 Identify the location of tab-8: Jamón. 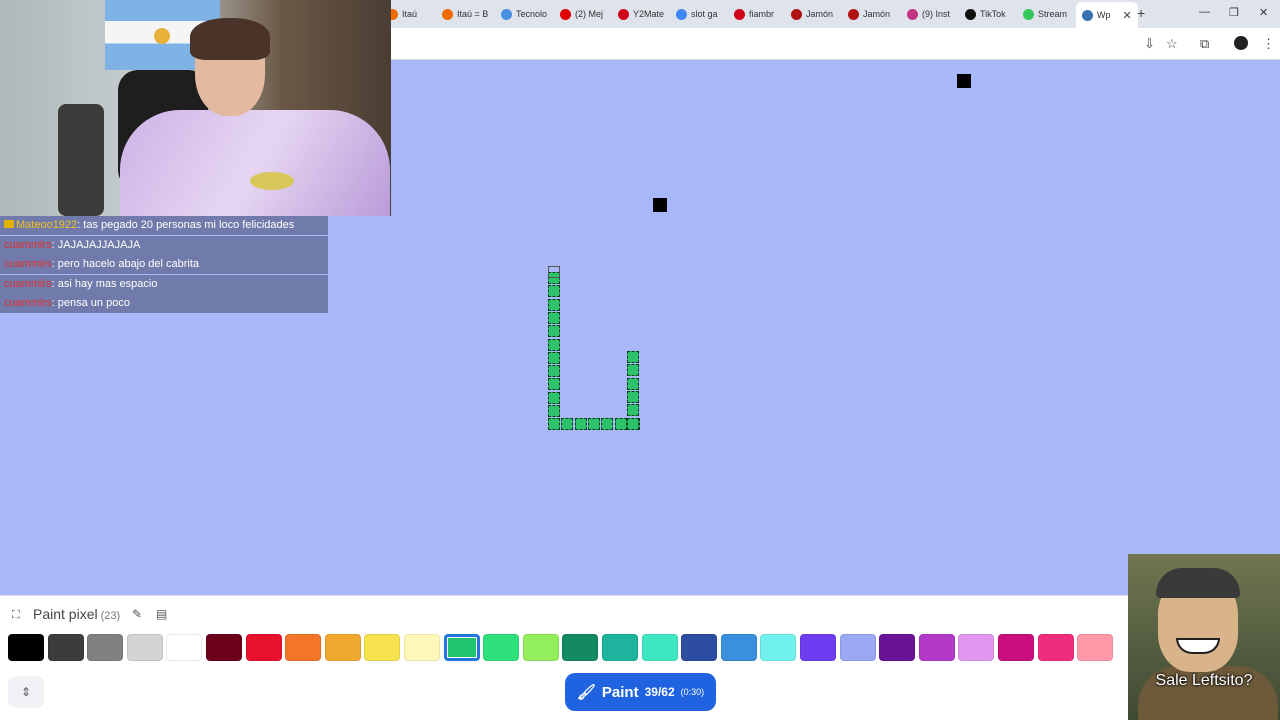
(812, 14).